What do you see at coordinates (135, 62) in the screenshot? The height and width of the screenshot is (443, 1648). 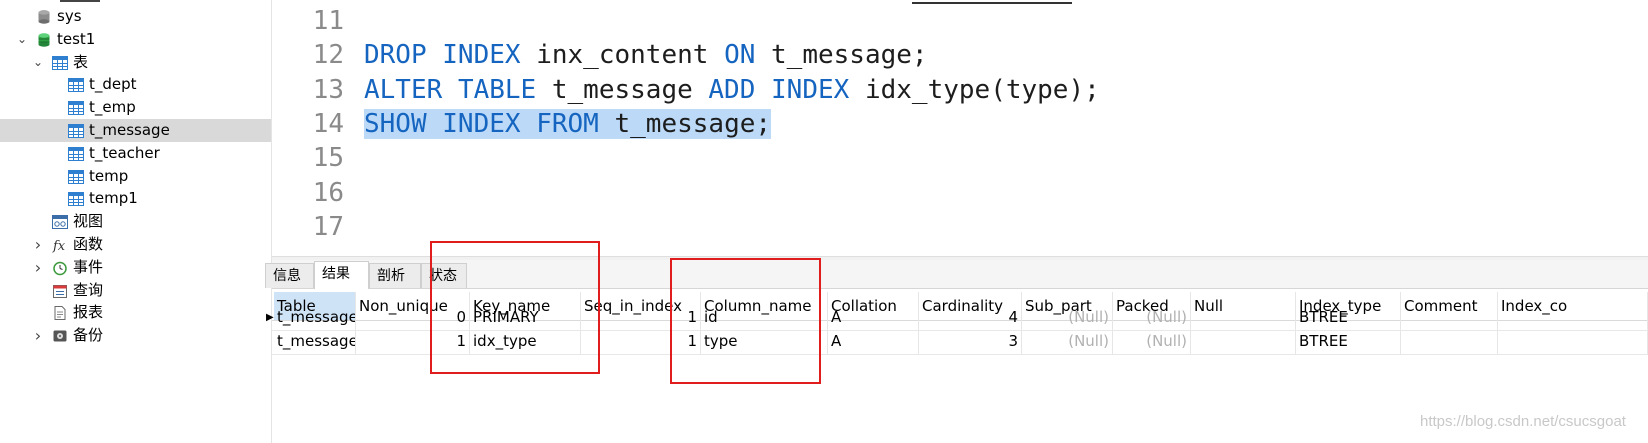 I see `tree-item-表: ⌄ 表` at bounding box center [135, 62].